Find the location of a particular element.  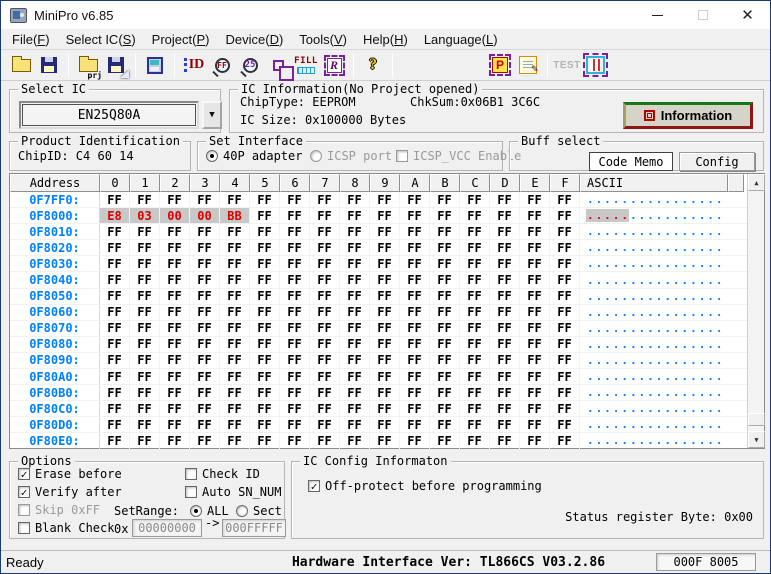

checkbox-auto-sn-num: Auto SN_NUM is located at coordinates (233, 492).